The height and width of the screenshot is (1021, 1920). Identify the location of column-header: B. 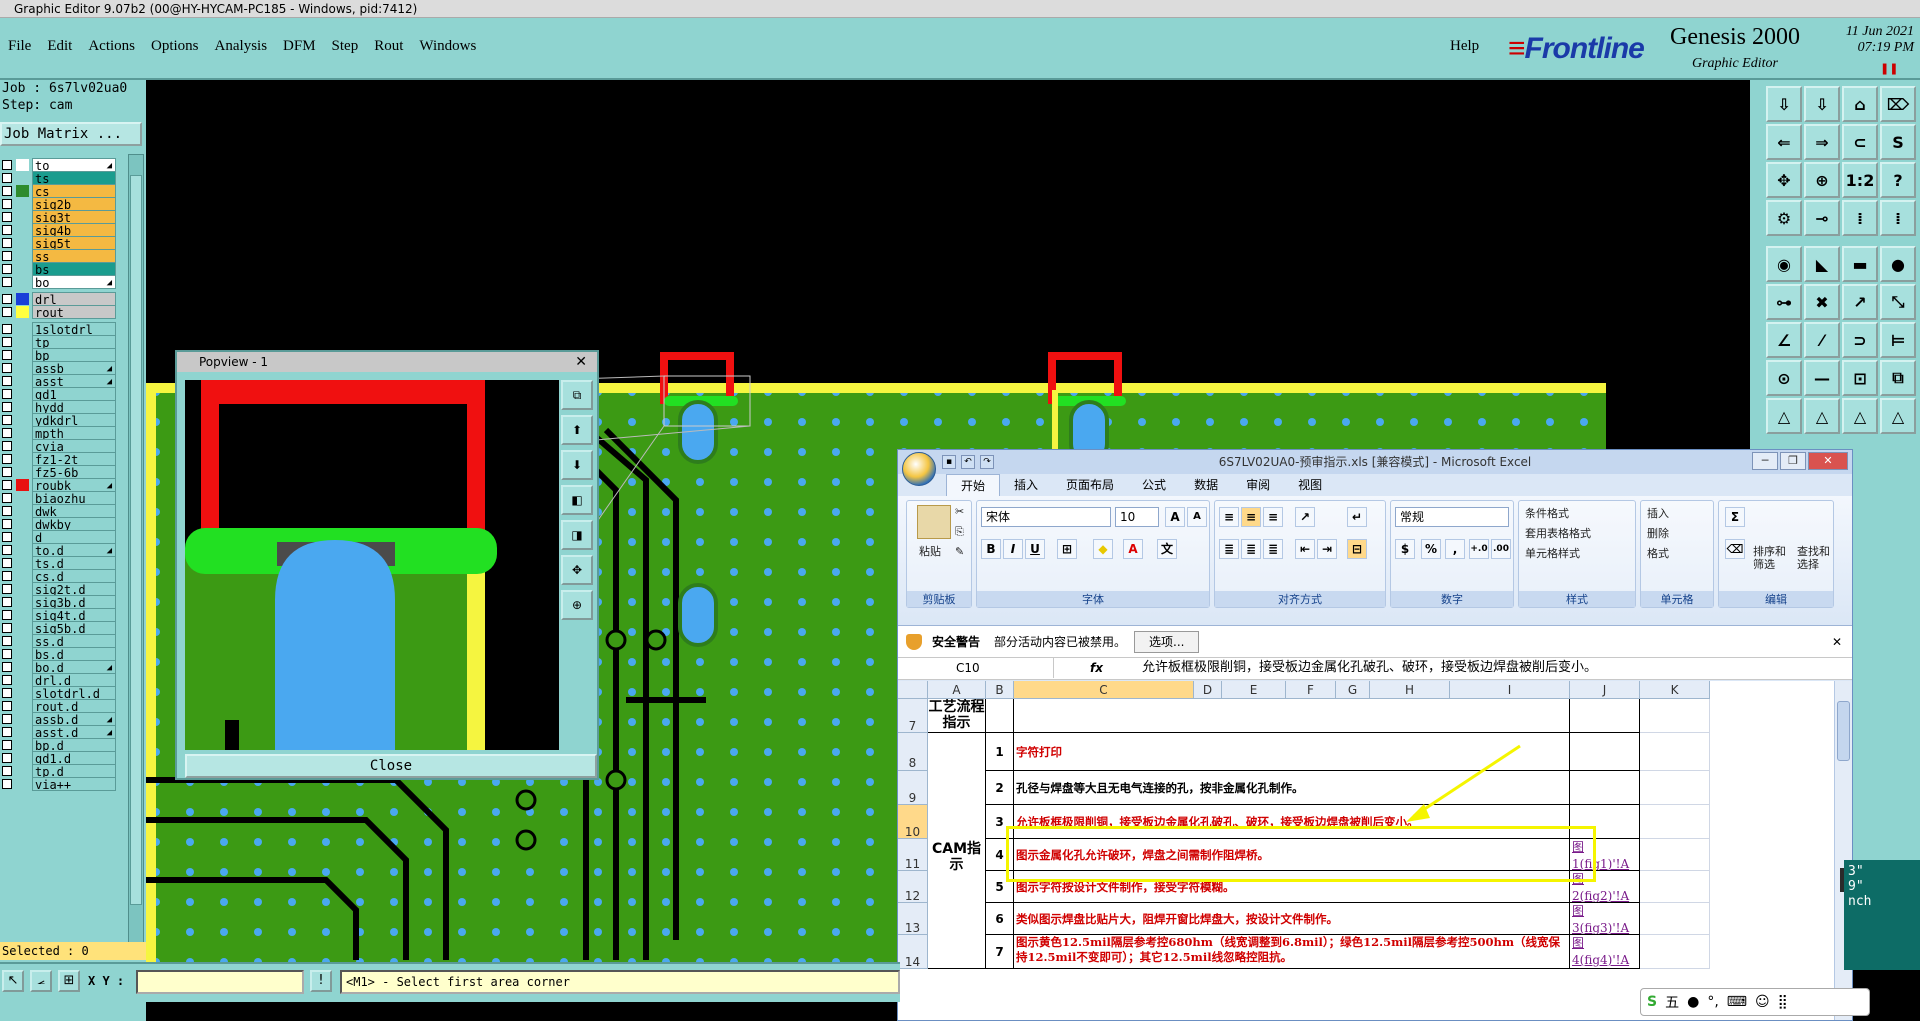
(1000, 690).